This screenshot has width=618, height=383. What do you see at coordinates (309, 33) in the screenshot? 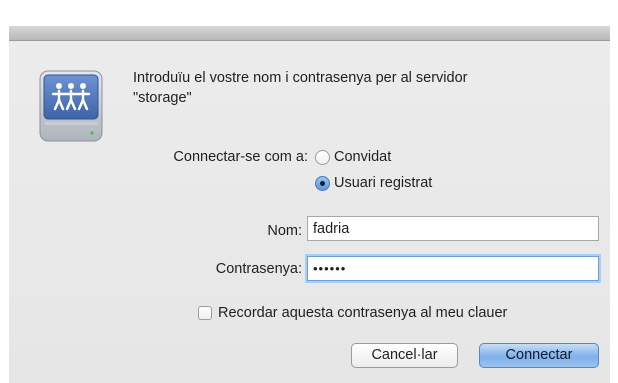
I see `dialog-title-bar` at bounding box center [309, 33].